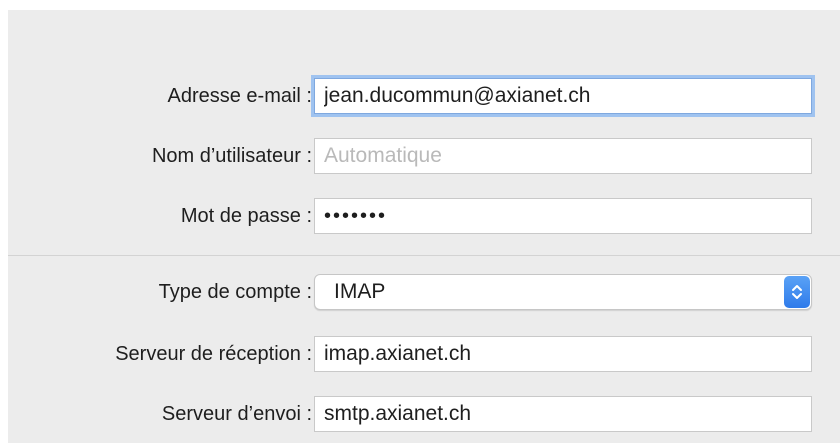 Image resolution: width=840 pixels, height=443 pixels. What do you see at coordinates (563, 414) in the screenshot?
I see `outgoing-server-field` at bounding box center [563, 414].